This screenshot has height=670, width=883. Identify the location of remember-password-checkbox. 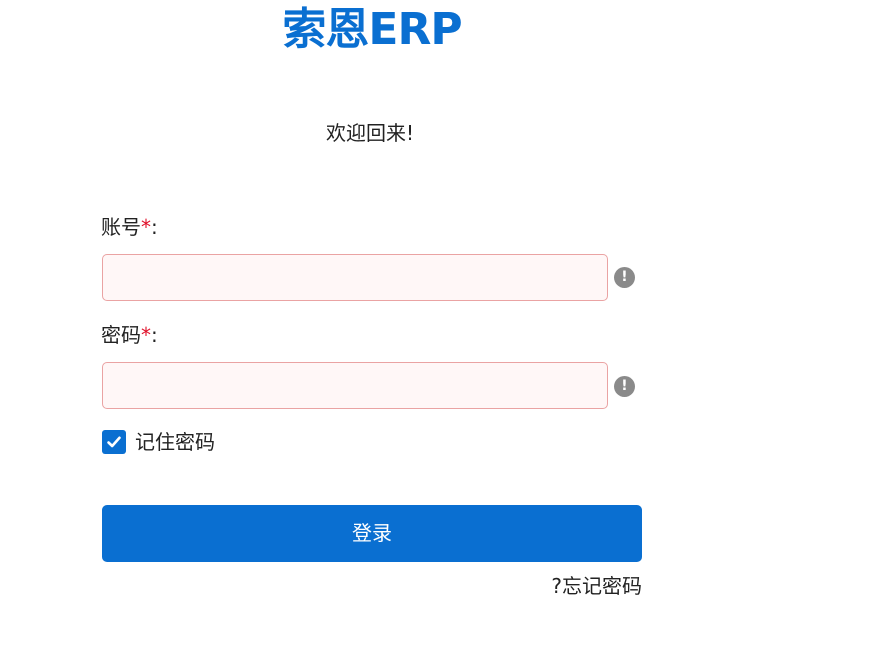
(114, 442).